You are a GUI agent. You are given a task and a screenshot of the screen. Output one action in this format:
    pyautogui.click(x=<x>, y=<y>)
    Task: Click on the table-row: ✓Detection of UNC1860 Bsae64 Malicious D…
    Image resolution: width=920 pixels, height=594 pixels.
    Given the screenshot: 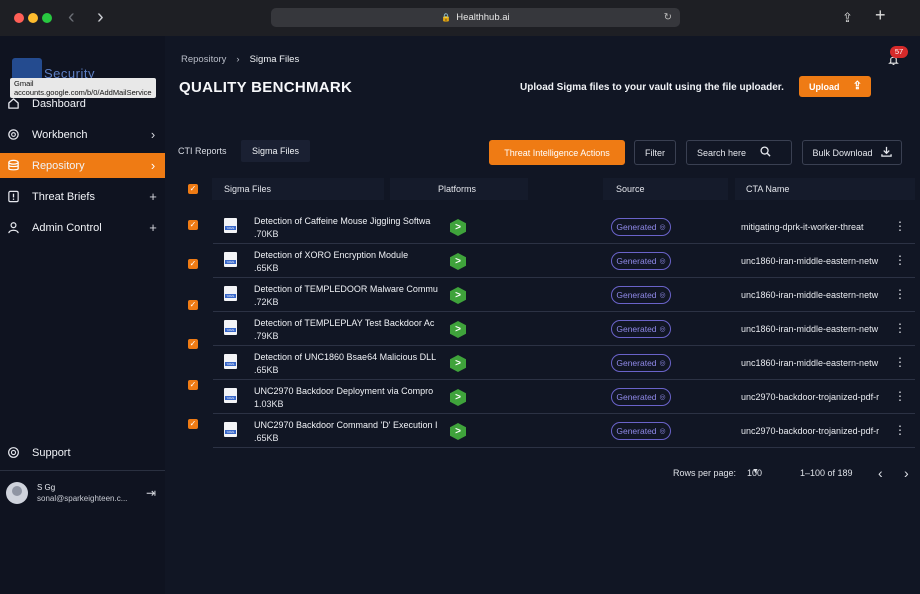 What is the action you would take?
    pyautogui.click(x=546, y=368)
    